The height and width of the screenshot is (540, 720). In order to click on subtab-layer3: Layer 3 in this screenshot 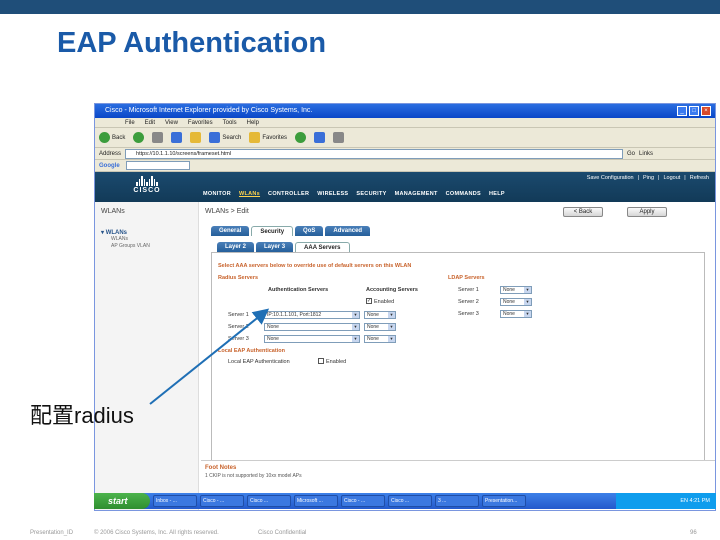, I will do `click(275, 247)`.